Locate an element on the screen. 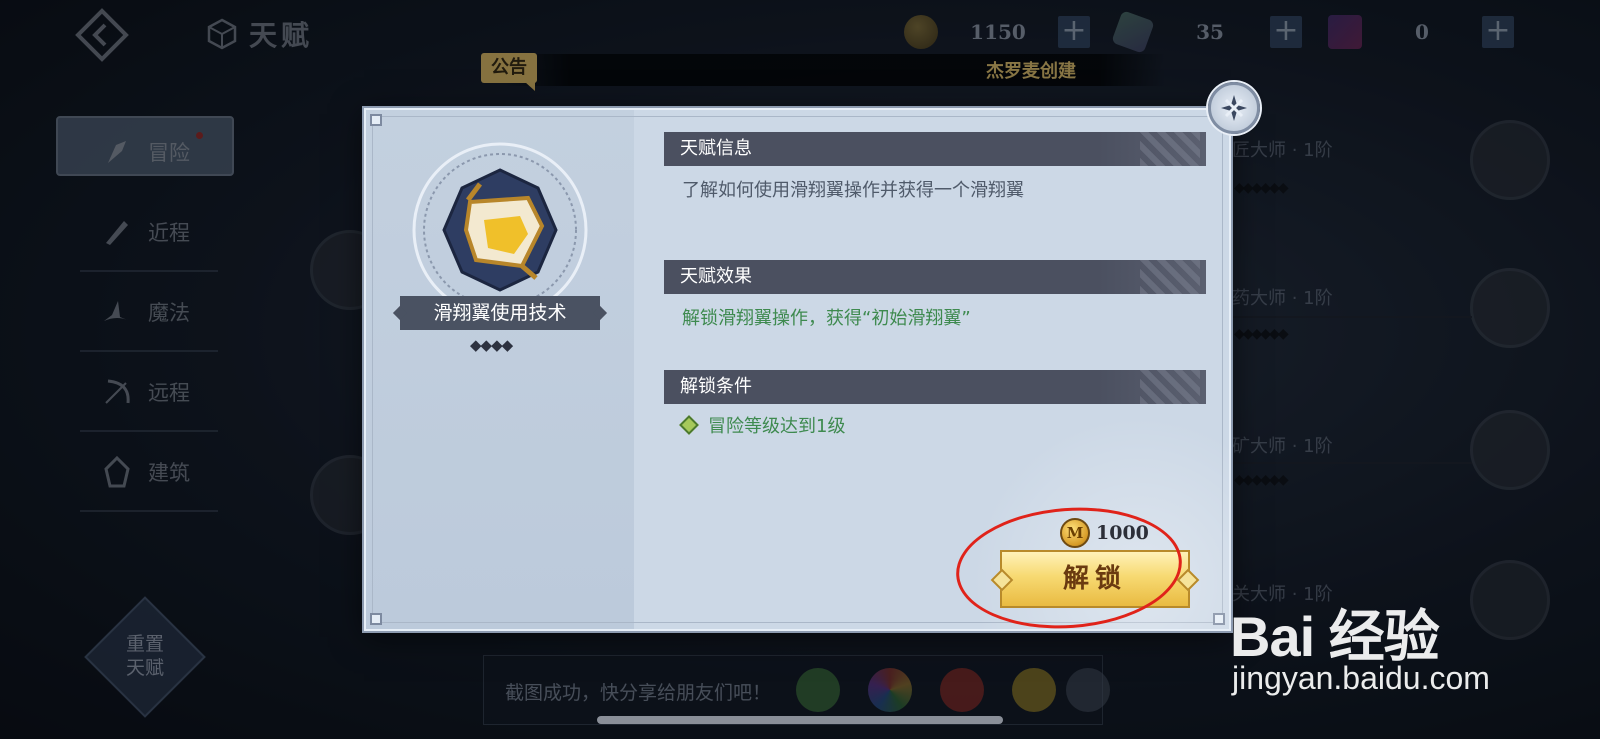  talent-name: 滑翔翼使用技术 is located at coordinates (500, 313).